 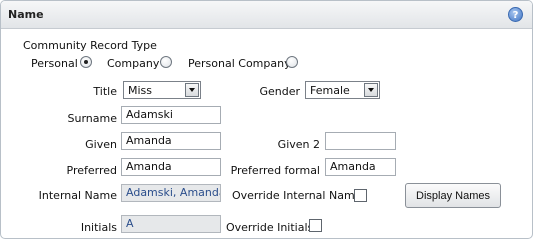 I want to click on title-label: Title, so click(x=105, y=91).